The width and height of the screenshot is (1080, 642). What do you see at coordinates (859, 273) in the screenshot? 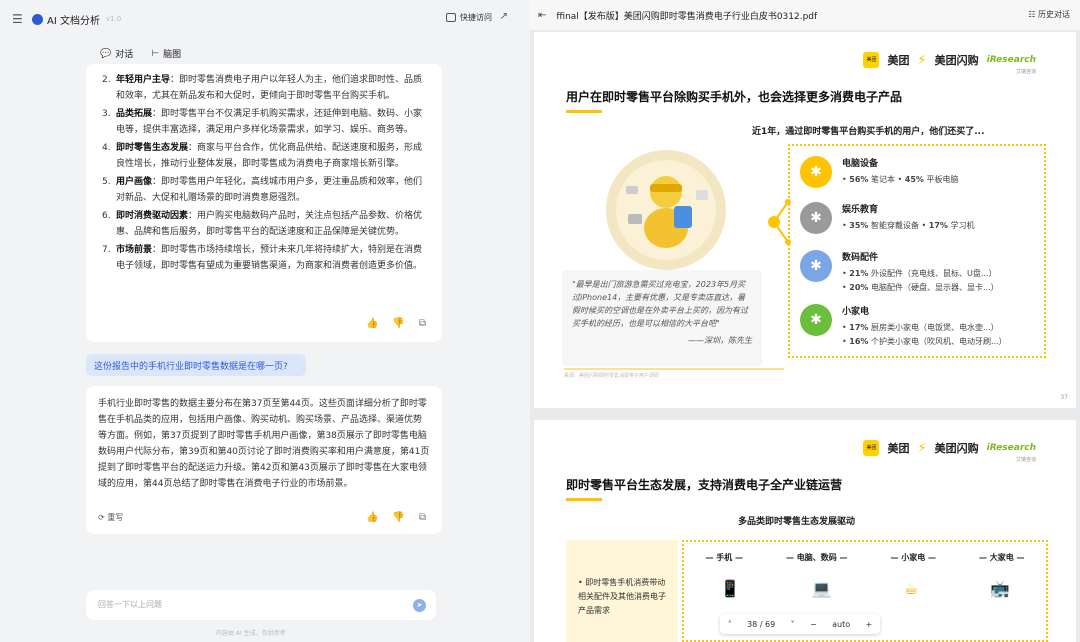
I see `stat-percent: 21%` at bounding box center [859, 273].